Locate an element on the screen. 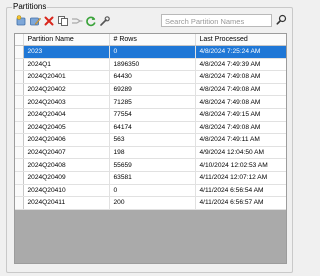 The width and height of the screenshot is (320, 276). rows-cell: 55659 is located at coordinates (152, 165).